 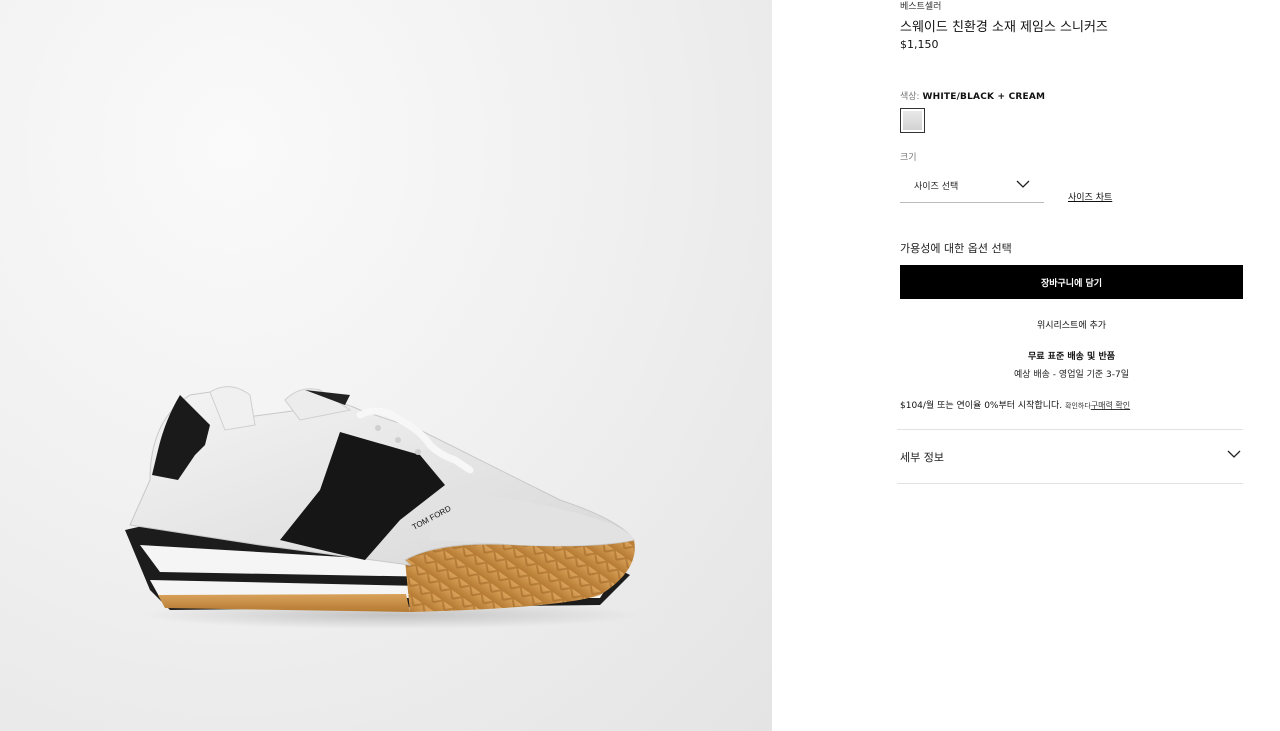 What do you see at coordinates (922, 457) in the screenshot?
I see `details-accordion-label: 세부 정보` at bounding box center [922, 457].